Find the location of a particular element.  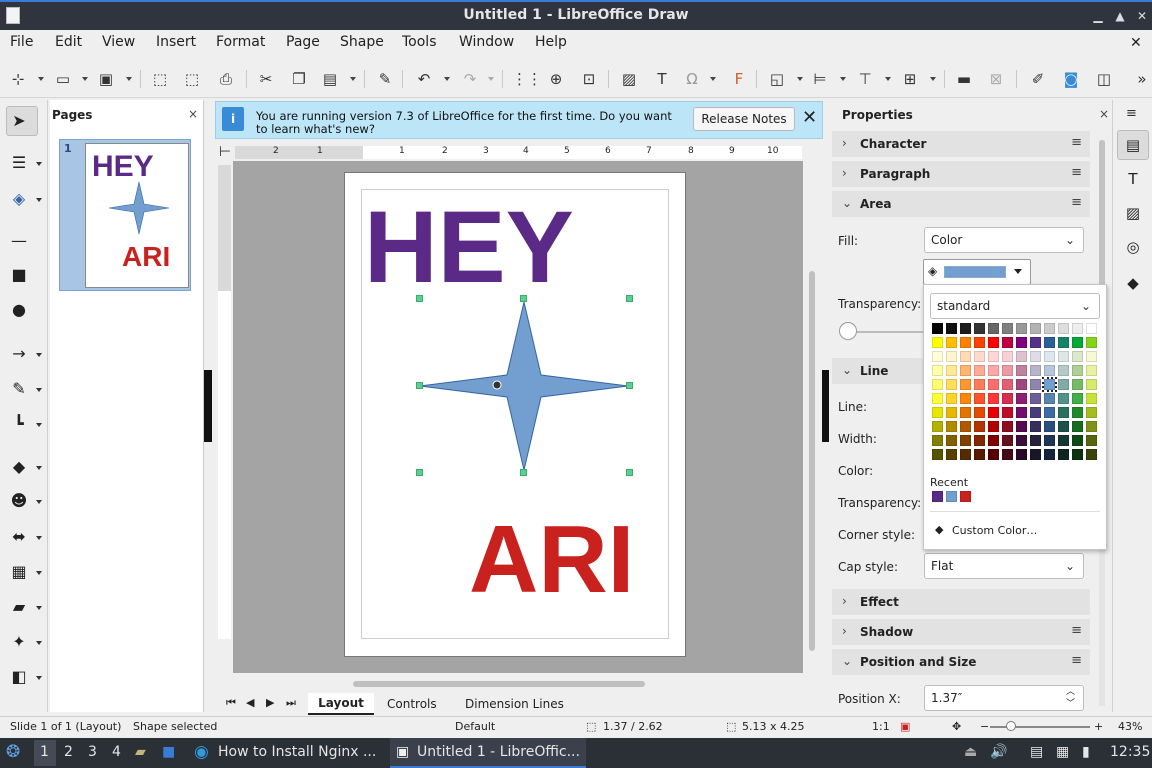

text-hey: HEY is located at coordinates (469, 247).